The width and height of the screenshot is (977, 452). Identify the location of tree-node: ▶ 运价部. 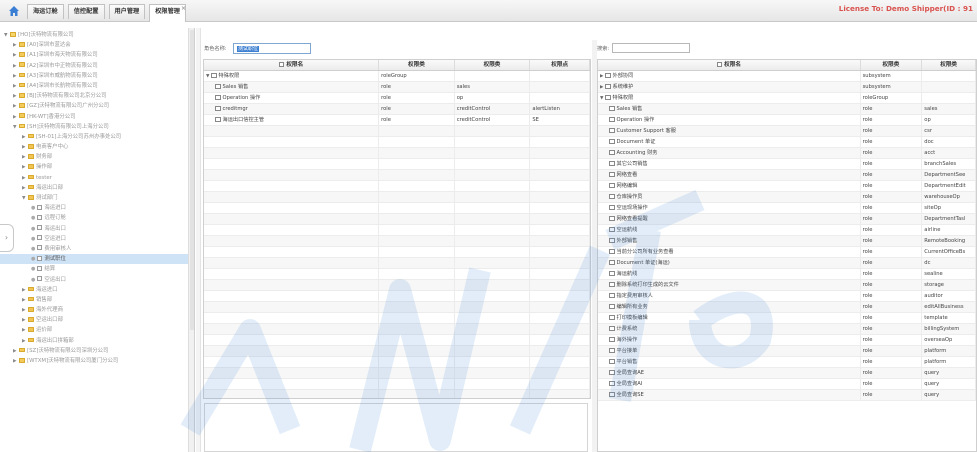
(97, 330).